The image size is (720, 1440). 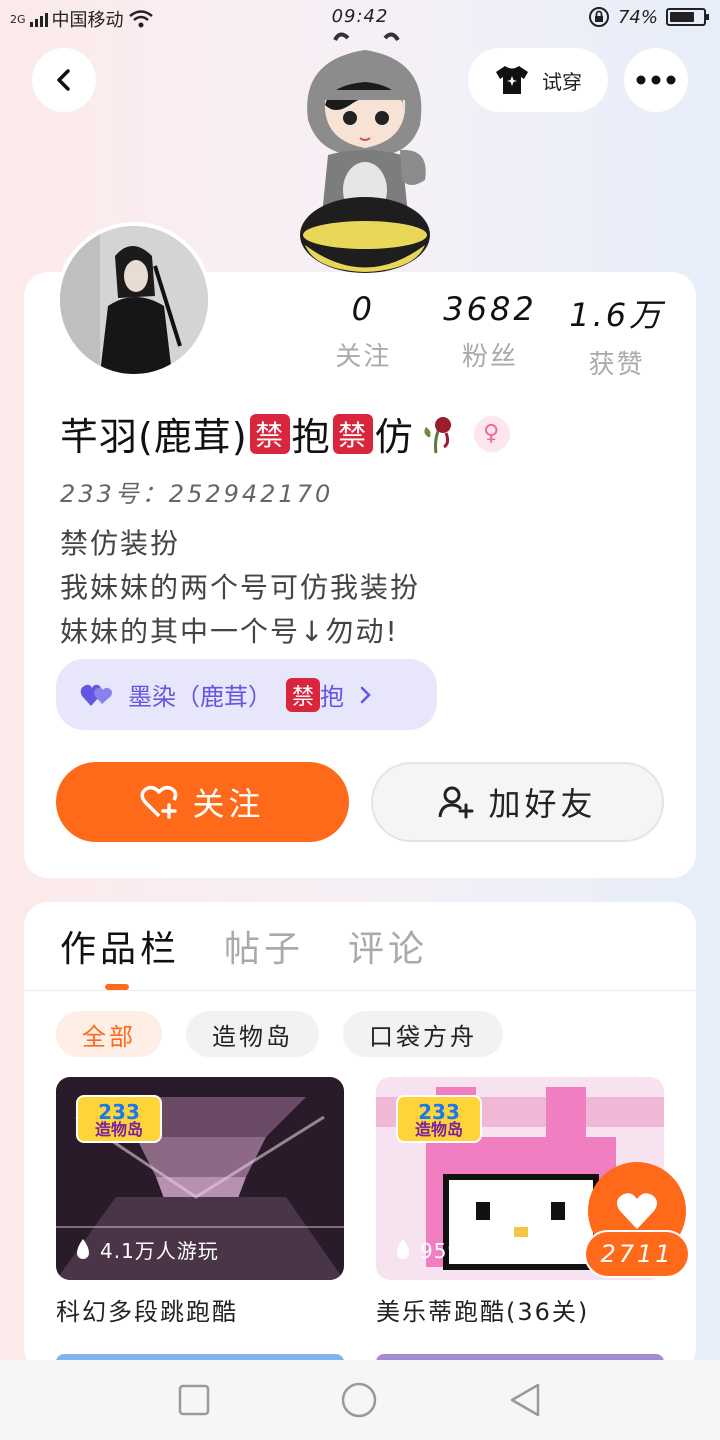 I want to click on play-count-text: 9590人游玩, so click(x=479, y=1251).